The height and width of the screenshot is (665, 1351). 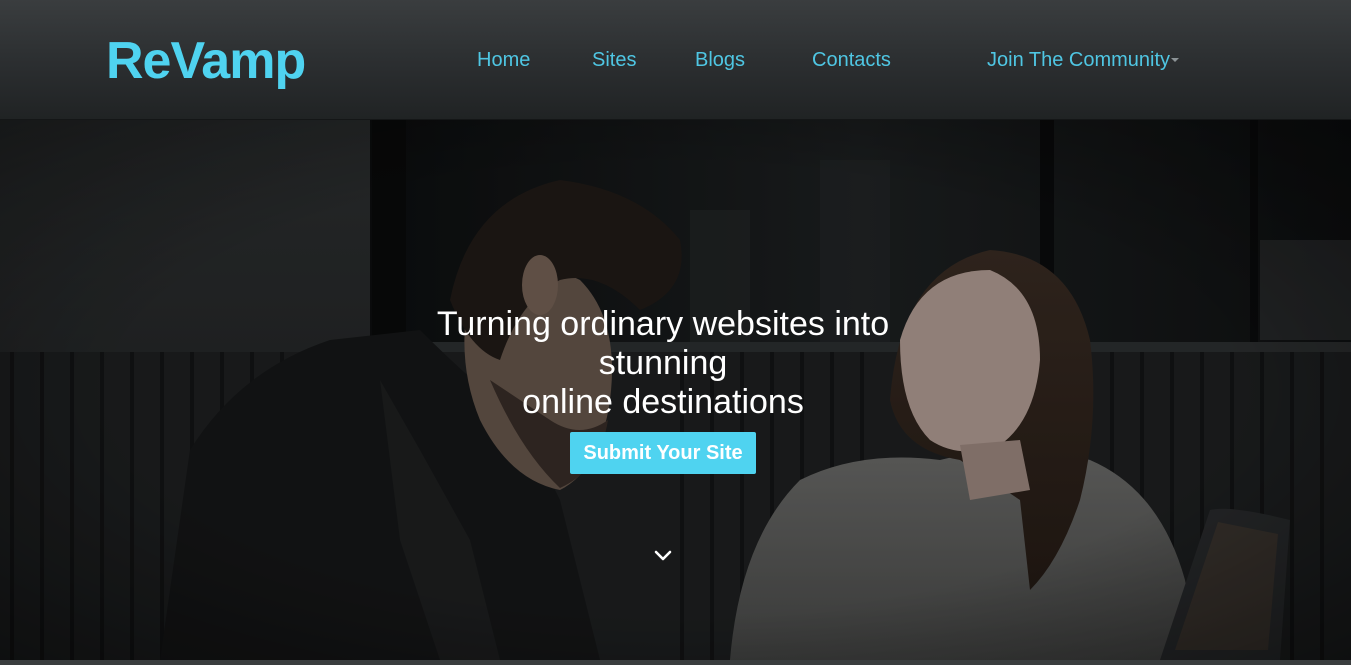 What do you see at coordinates (206, 61) in the screenshot?
I see `brand-logo: ReVamp` at bounding box center [206, 61].